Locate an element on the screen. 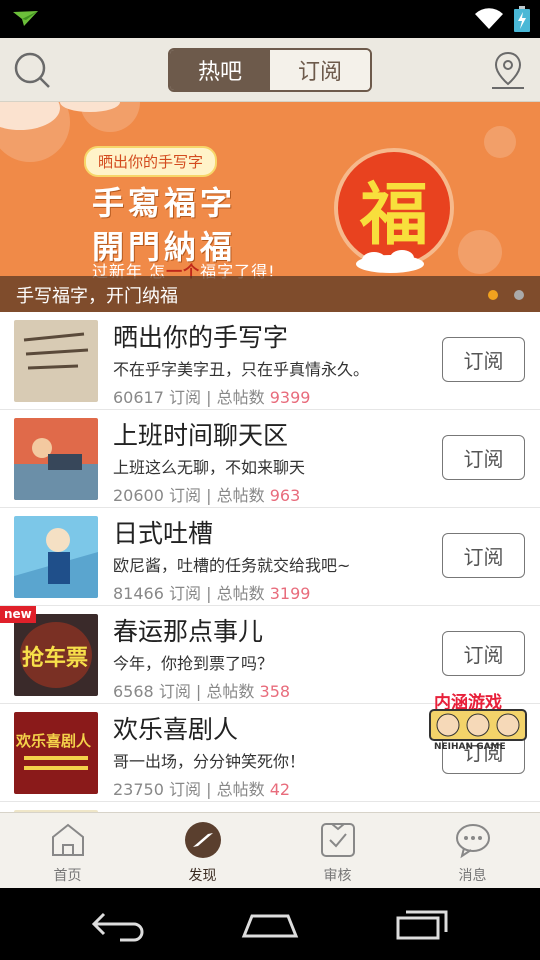 This screenshot has width=540, height=960. nav-label: 发现 is located at coordinates (202, 876).